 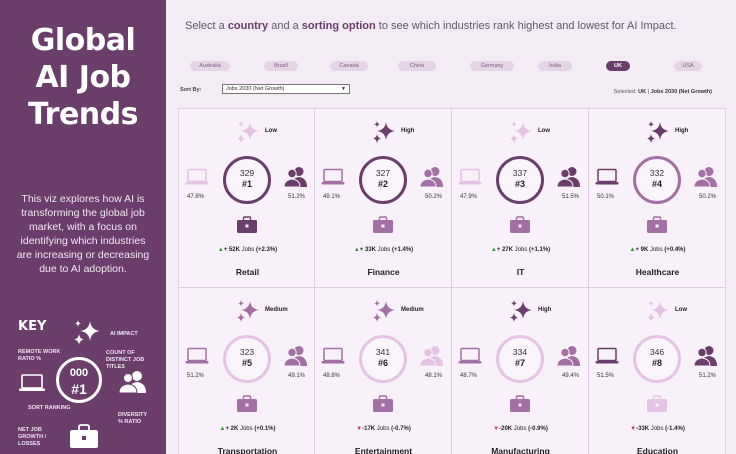 I want to click on job-title-count: 334, so click(x=520, y=352).